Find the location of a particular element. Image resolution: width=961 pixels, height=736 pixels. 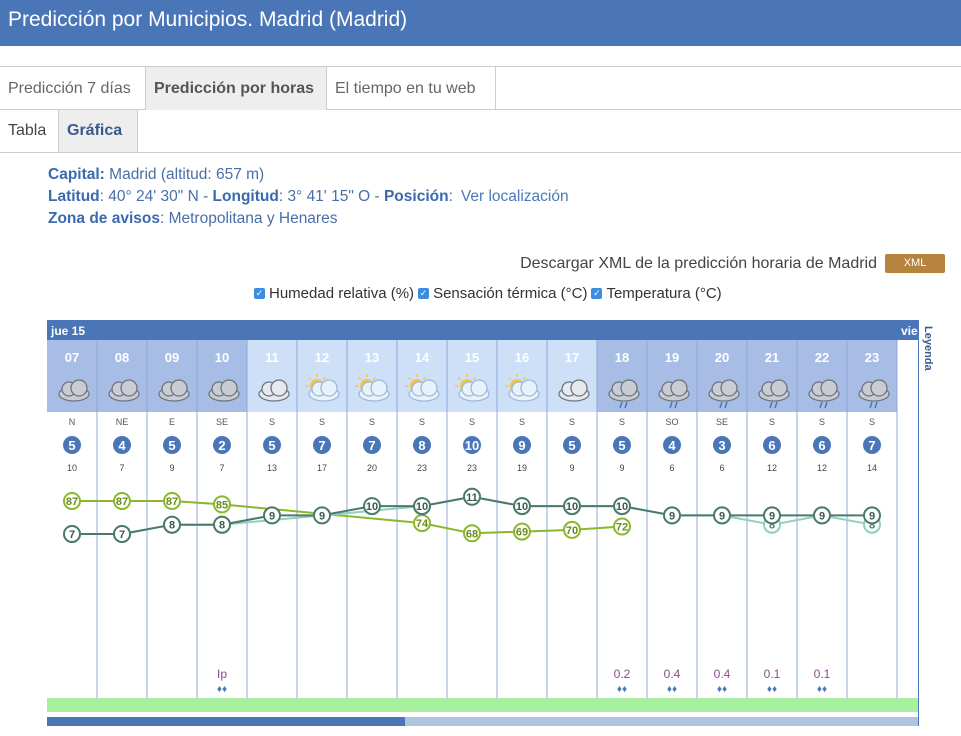

xml-button: XML is located at coordinates (915, 263).